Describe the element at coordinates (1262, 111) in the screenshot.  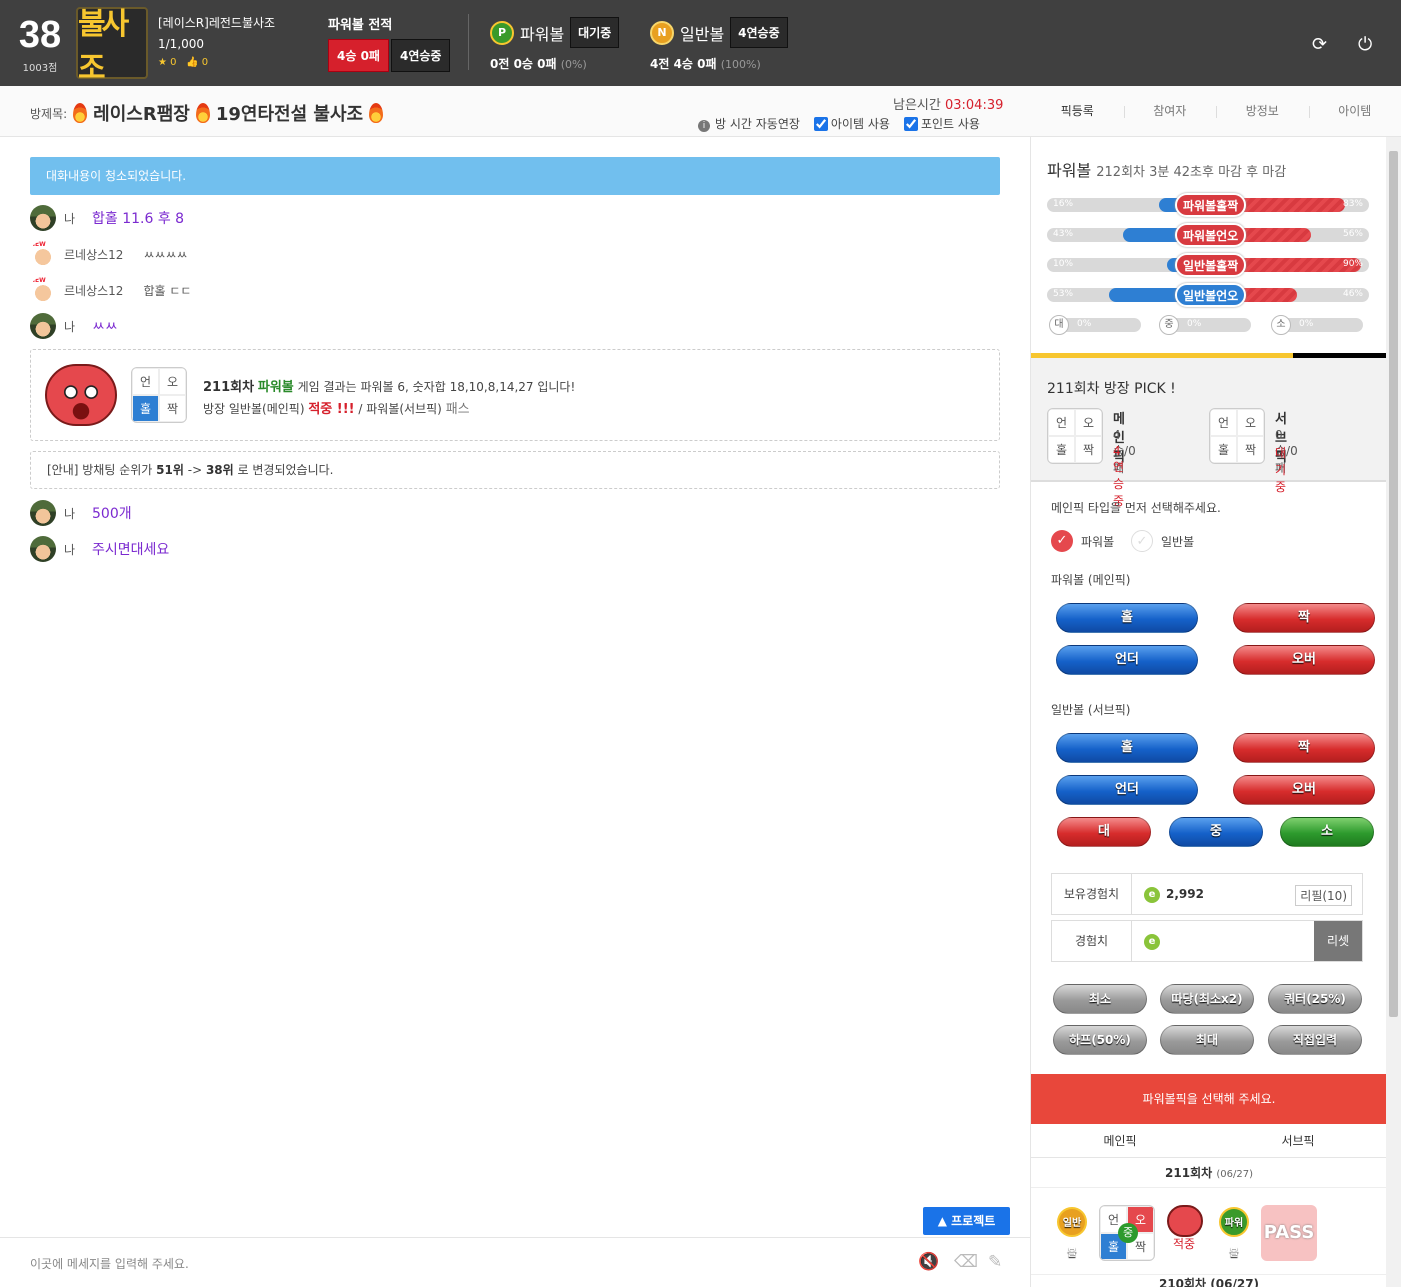
I see `tab-room-info: 방정보` at that location.